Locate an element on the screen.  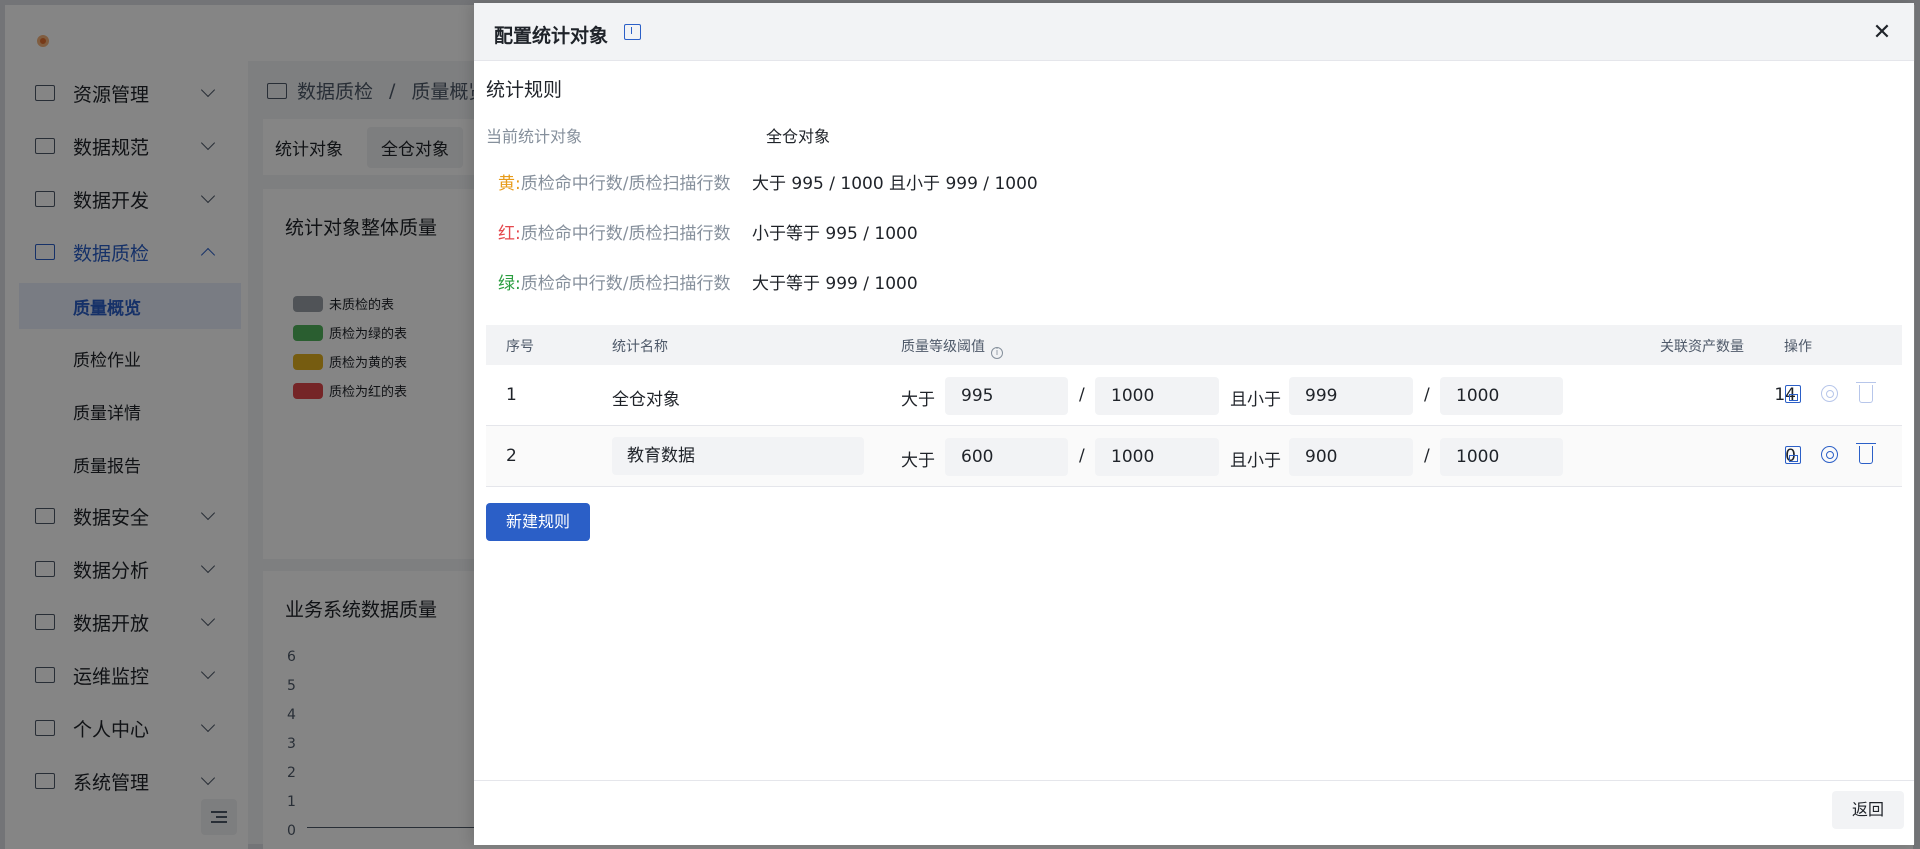
header-count: 关联资产数量 is located at coordinates (1702, 347).